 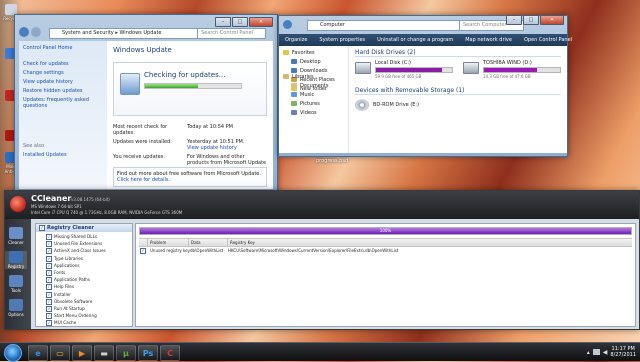 I want to click on drive-usage-fill, so click(x=409, y=70).